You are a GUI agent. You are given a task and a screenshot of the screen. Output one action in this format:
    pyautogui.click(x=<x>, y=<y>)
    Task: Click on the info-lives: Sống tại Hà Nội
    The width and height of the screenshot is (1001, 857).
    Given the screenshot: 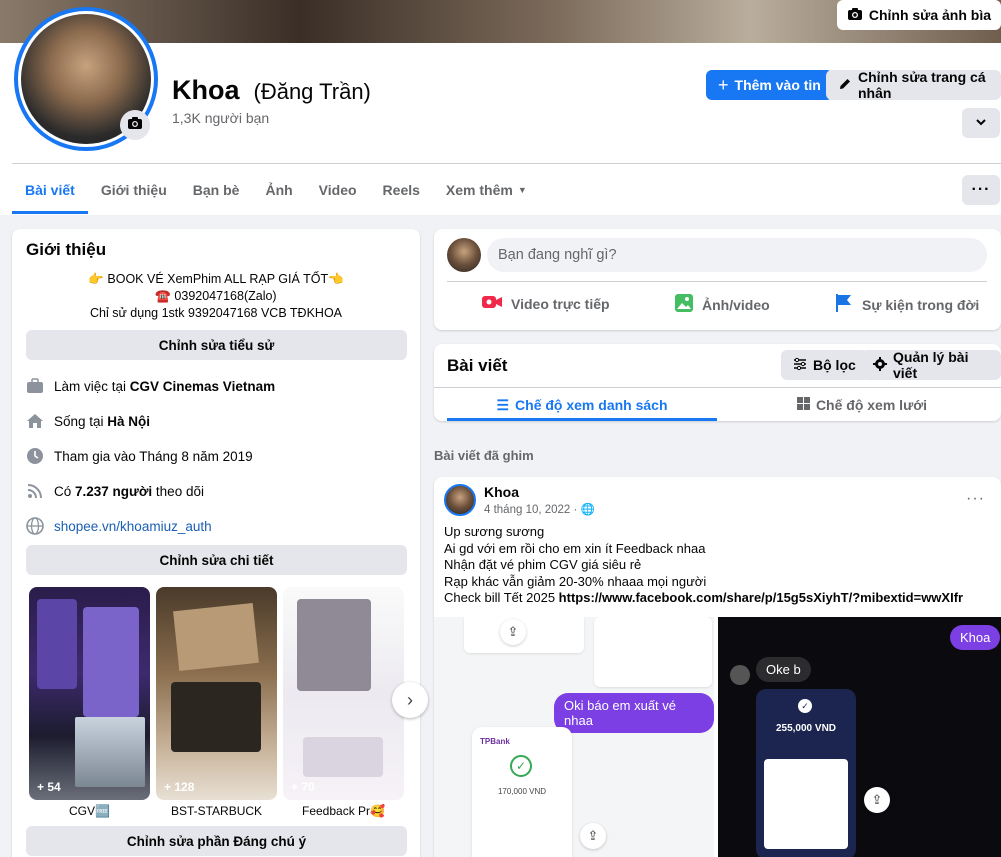 What is the action you would take?
    pyautogui.click(x=88, y=421)
    